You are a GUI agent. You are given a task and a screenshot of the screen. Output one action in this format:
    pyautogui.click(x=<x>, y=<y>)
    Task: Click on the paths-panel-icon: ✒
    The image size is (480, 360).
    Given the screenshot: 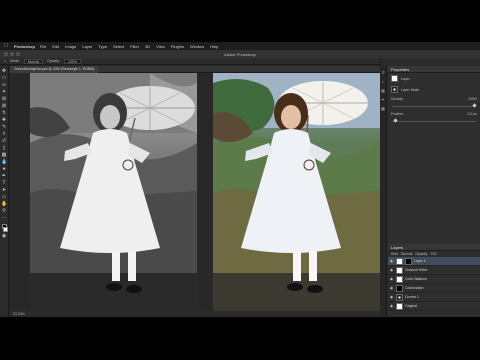 What is the action you would take?
    pyautogui.click(x=382, y=99)
    